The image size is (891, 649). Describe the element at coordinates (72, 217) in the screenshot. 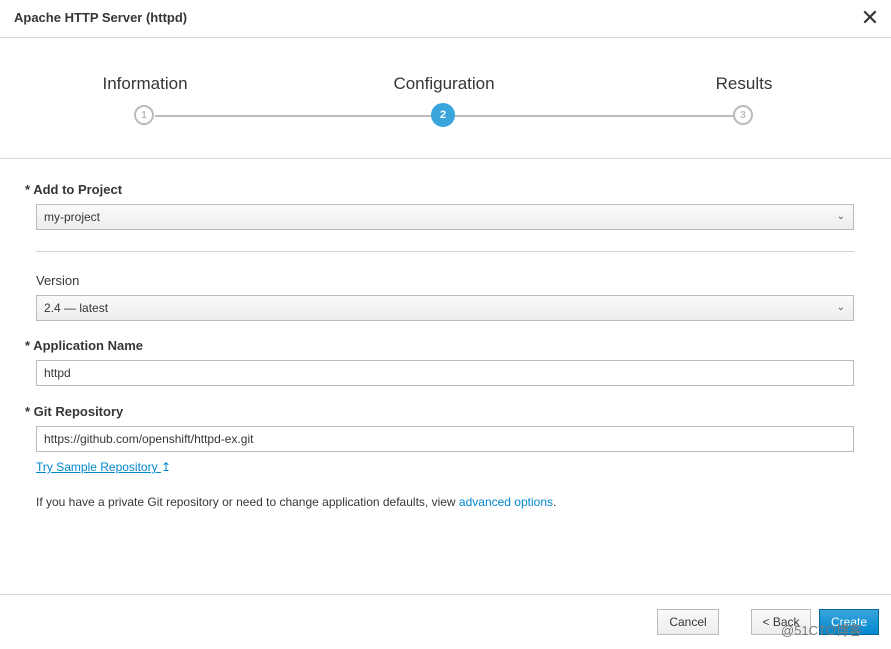

I see `project-select-value: my-project` at that location.